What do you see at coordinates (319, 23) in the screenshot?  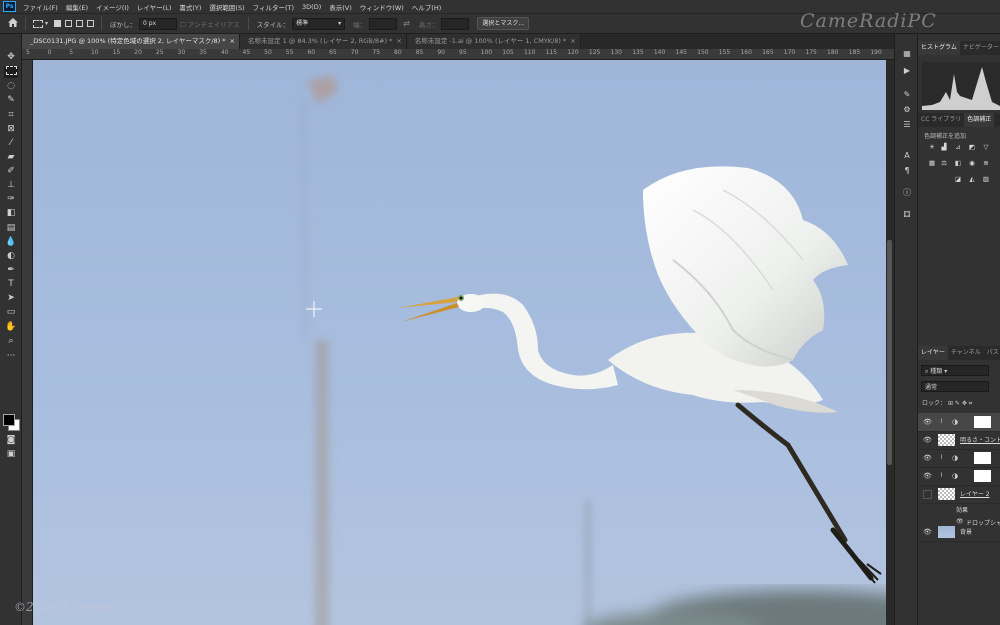 I see `style-select: 標準 ▾` at bounding box center [319, 23].